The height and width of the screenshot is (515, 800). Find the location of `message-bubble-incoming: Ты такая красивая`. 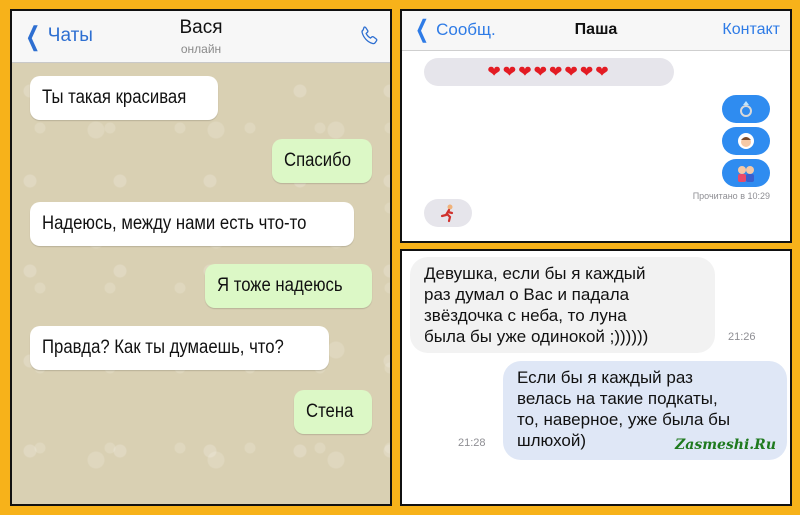

message-bubble-incoming: Ты такая красивая is located at coordinates (124, 98).